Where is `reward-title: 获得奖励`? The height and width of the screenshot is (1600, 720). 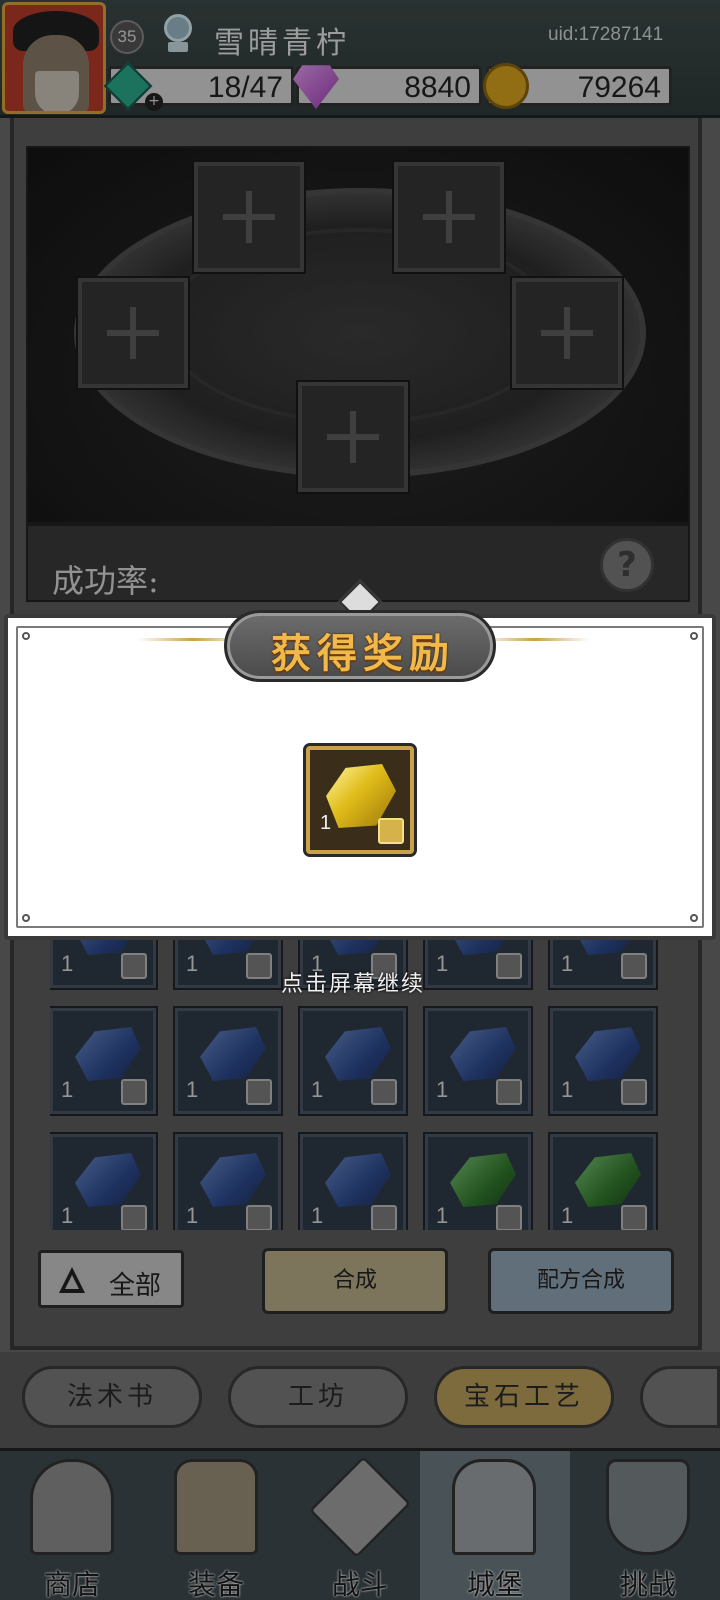 reward-title: 获得奖励 is located at coordinates (363, 653).